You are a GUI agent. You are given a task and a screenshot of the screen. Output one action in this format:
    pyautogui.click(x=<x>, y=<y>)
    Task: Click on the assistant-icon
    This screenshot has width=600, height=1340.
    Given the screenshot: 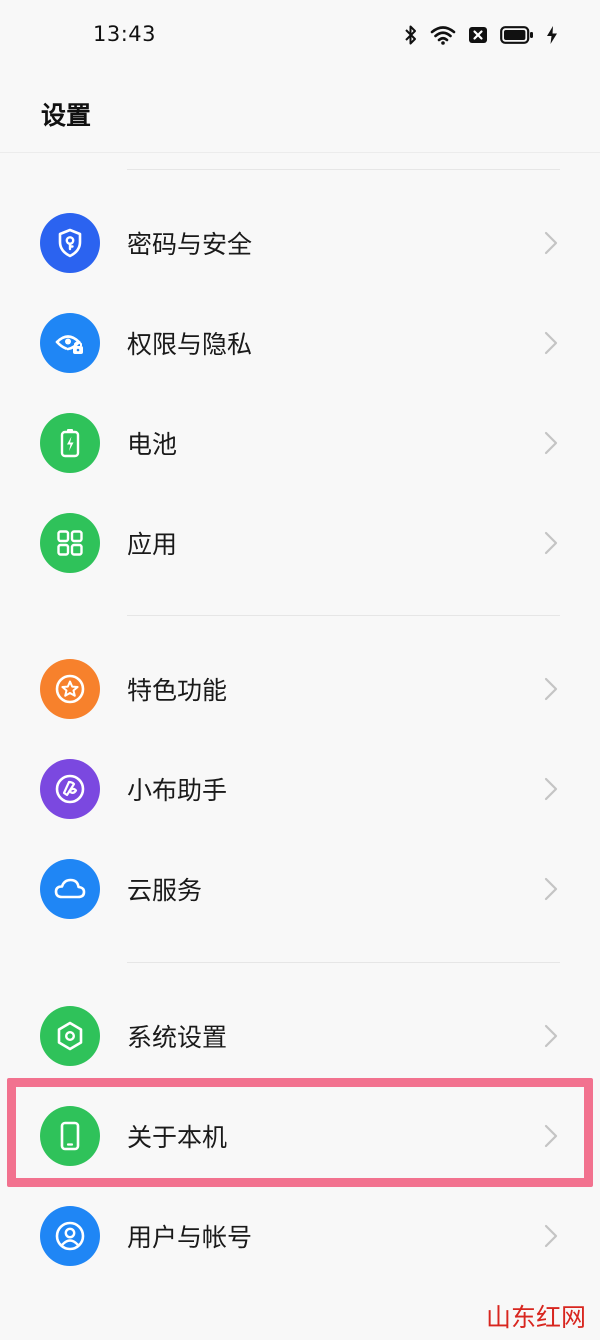 What is the action you would take?
    pyautogui.click(x=70, y=789)
    